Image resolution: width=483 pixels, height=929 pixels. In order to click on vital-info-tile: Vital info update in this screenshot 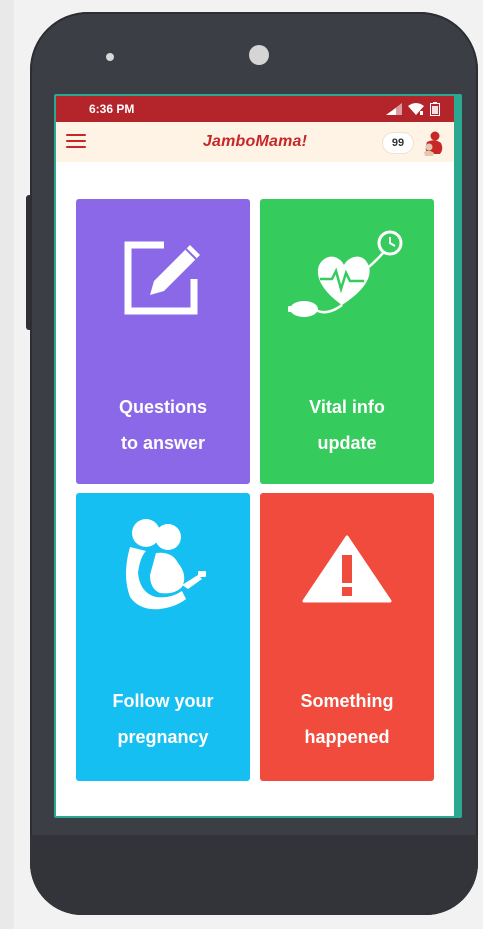, I will do `click(347, 341)`.